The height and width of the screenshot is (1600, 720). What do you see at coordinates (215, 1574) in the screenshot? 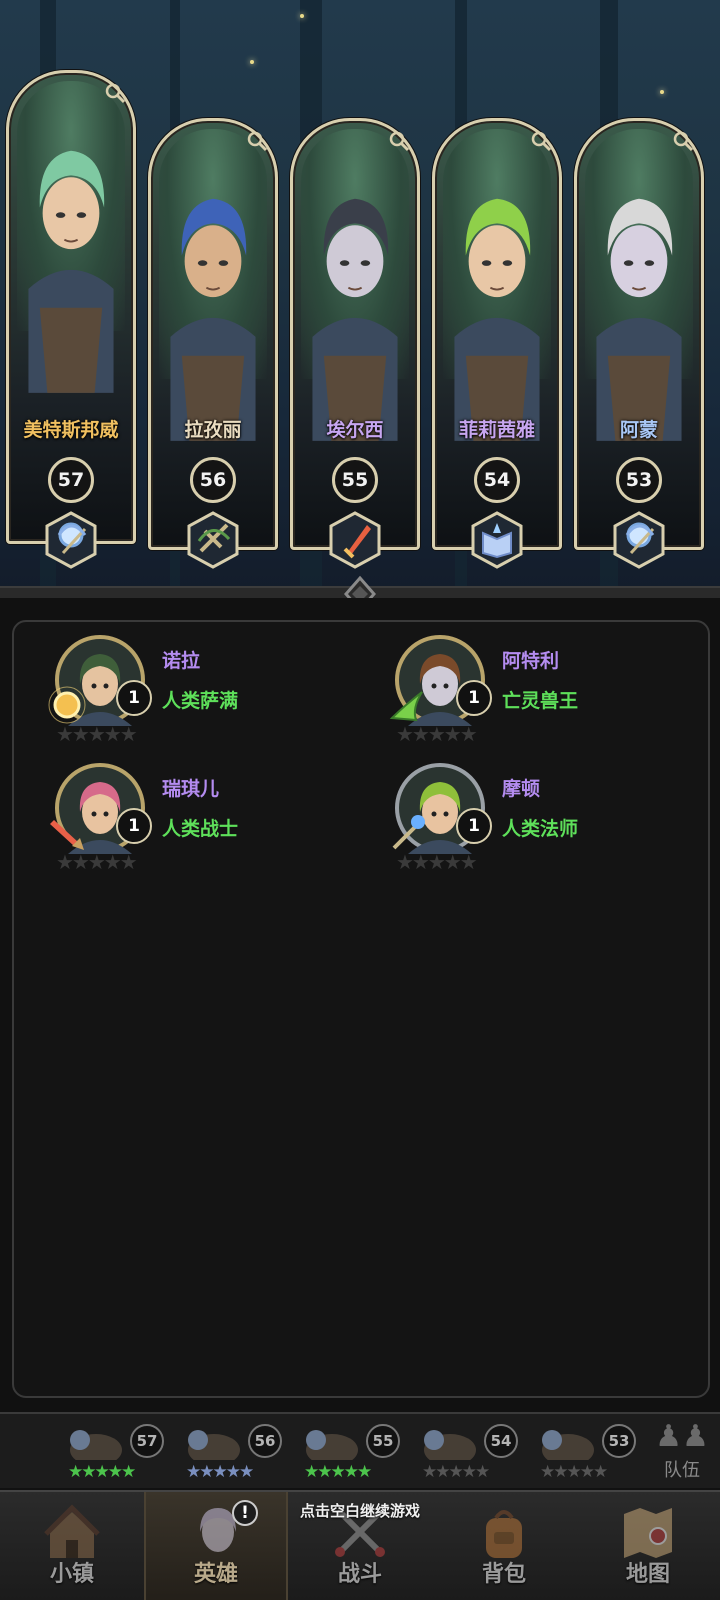
I see `nav-tab-label: 英雄` at bounding box center [215, 1574].